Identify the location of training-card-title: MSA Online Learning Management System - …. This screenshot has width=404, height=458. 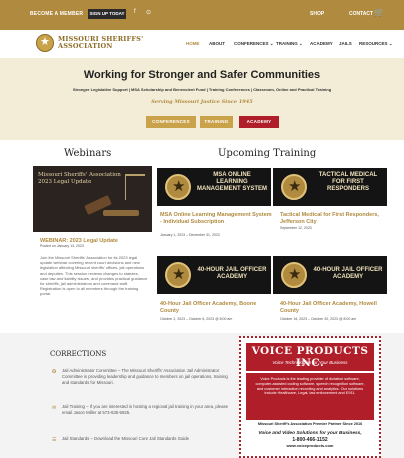
(217, 218).